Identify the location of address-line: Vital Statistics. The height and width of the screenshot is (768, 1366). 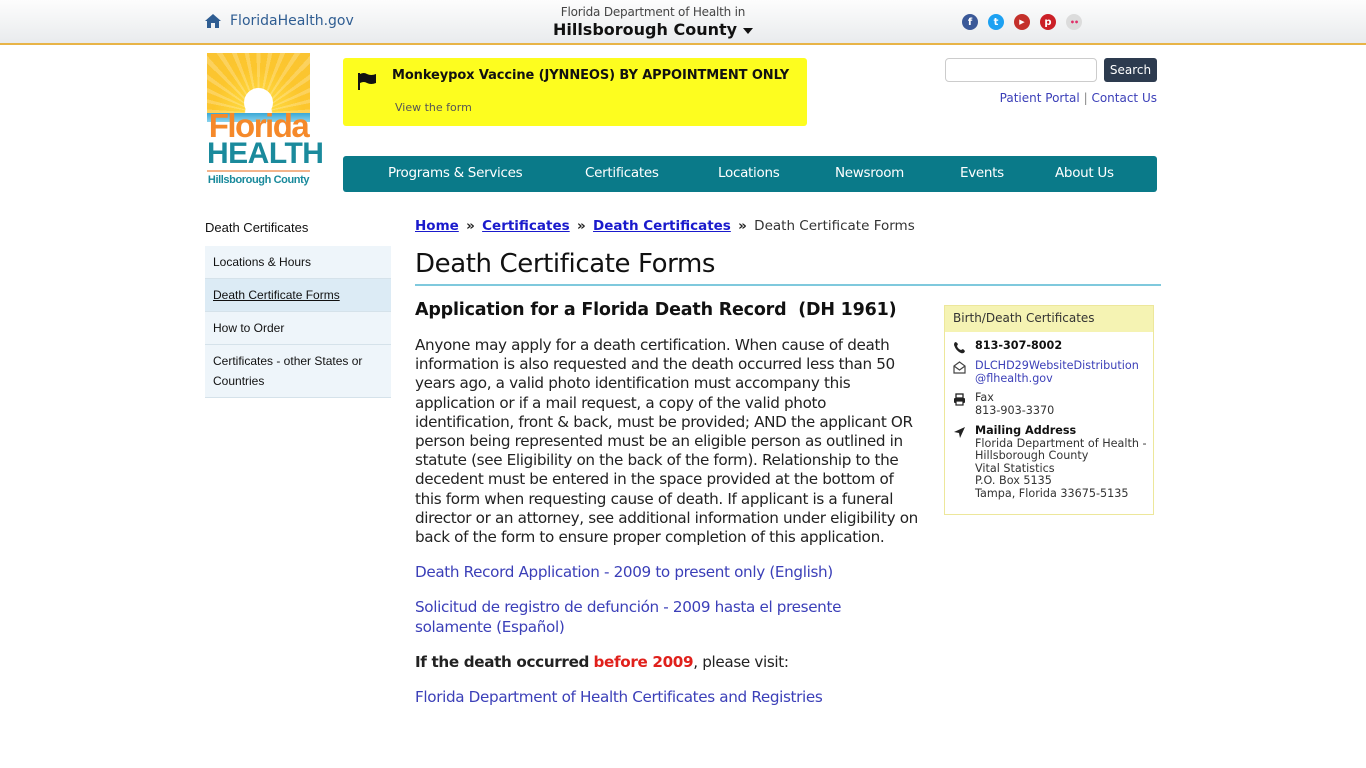
(1015, 468).